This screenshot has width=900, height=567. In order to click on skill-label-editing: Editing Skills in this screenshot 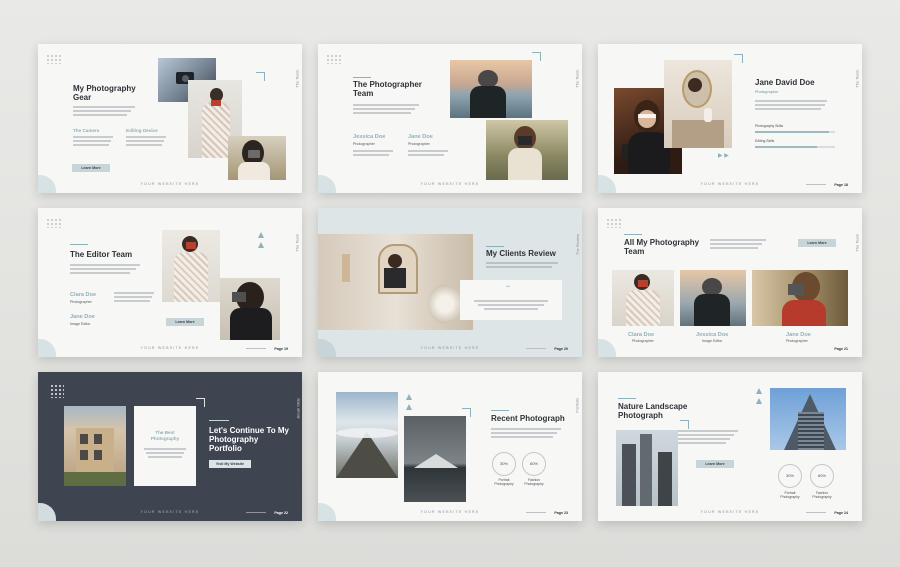, I will do `click(765, 141)`.